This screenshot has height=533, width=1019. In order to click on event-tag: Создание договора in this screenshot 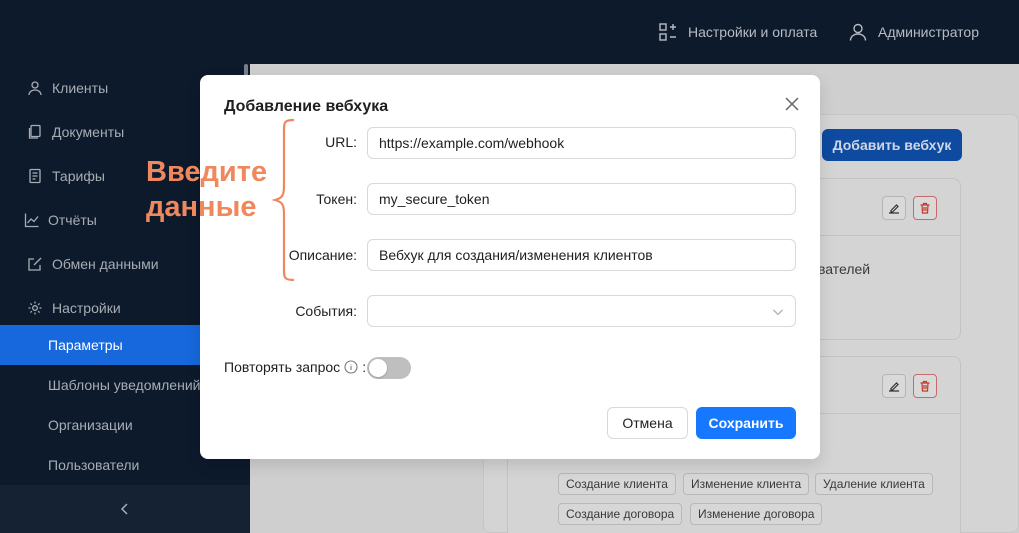, I will do `click(620, 514)`.